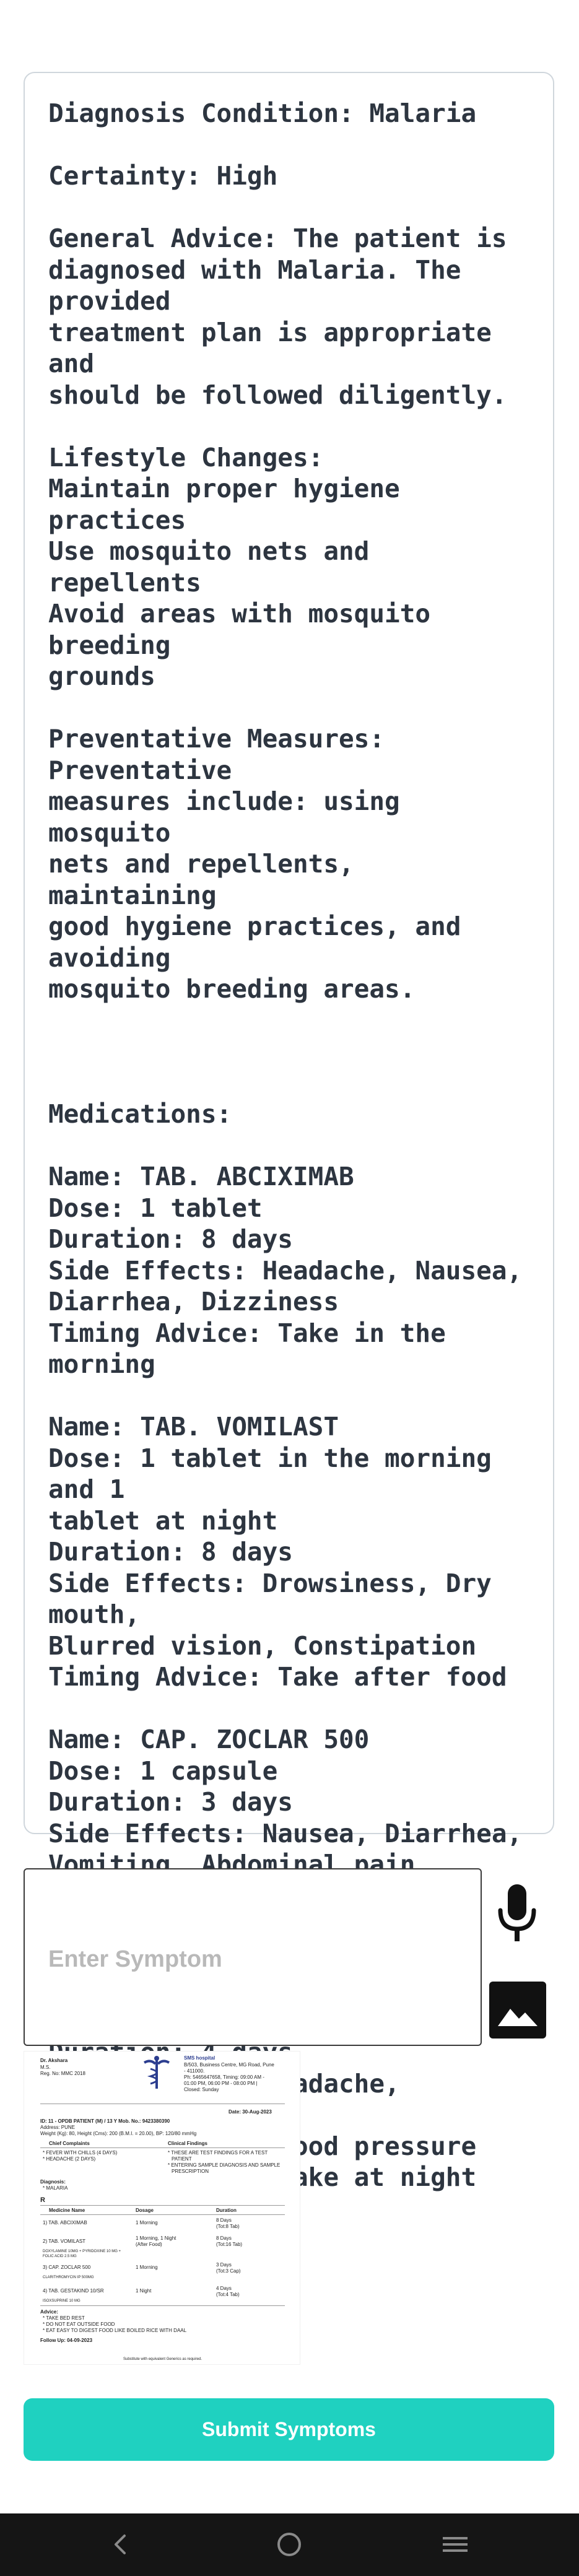 This screenshot has height=2576, width=579. Describe the element at coordinates (199, 2058) in the screenshot. I see `rx-hospital: SMS hospital` at that location.